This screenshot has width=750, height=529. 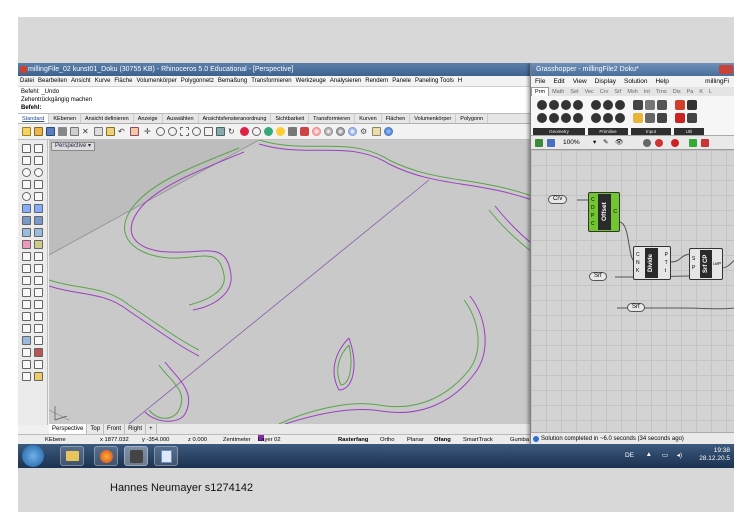 I want to click on project-tool-icon, so click(x=38, y=340).